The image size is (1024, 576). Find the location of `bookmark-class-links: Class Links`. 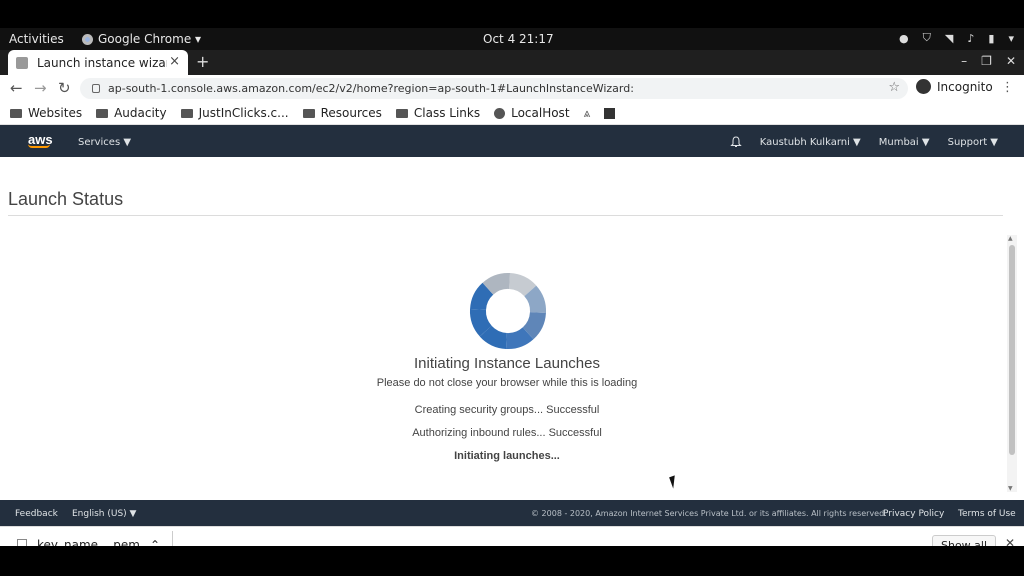

bookmark-class-links: Class Links is located at coordinates (438, 113).